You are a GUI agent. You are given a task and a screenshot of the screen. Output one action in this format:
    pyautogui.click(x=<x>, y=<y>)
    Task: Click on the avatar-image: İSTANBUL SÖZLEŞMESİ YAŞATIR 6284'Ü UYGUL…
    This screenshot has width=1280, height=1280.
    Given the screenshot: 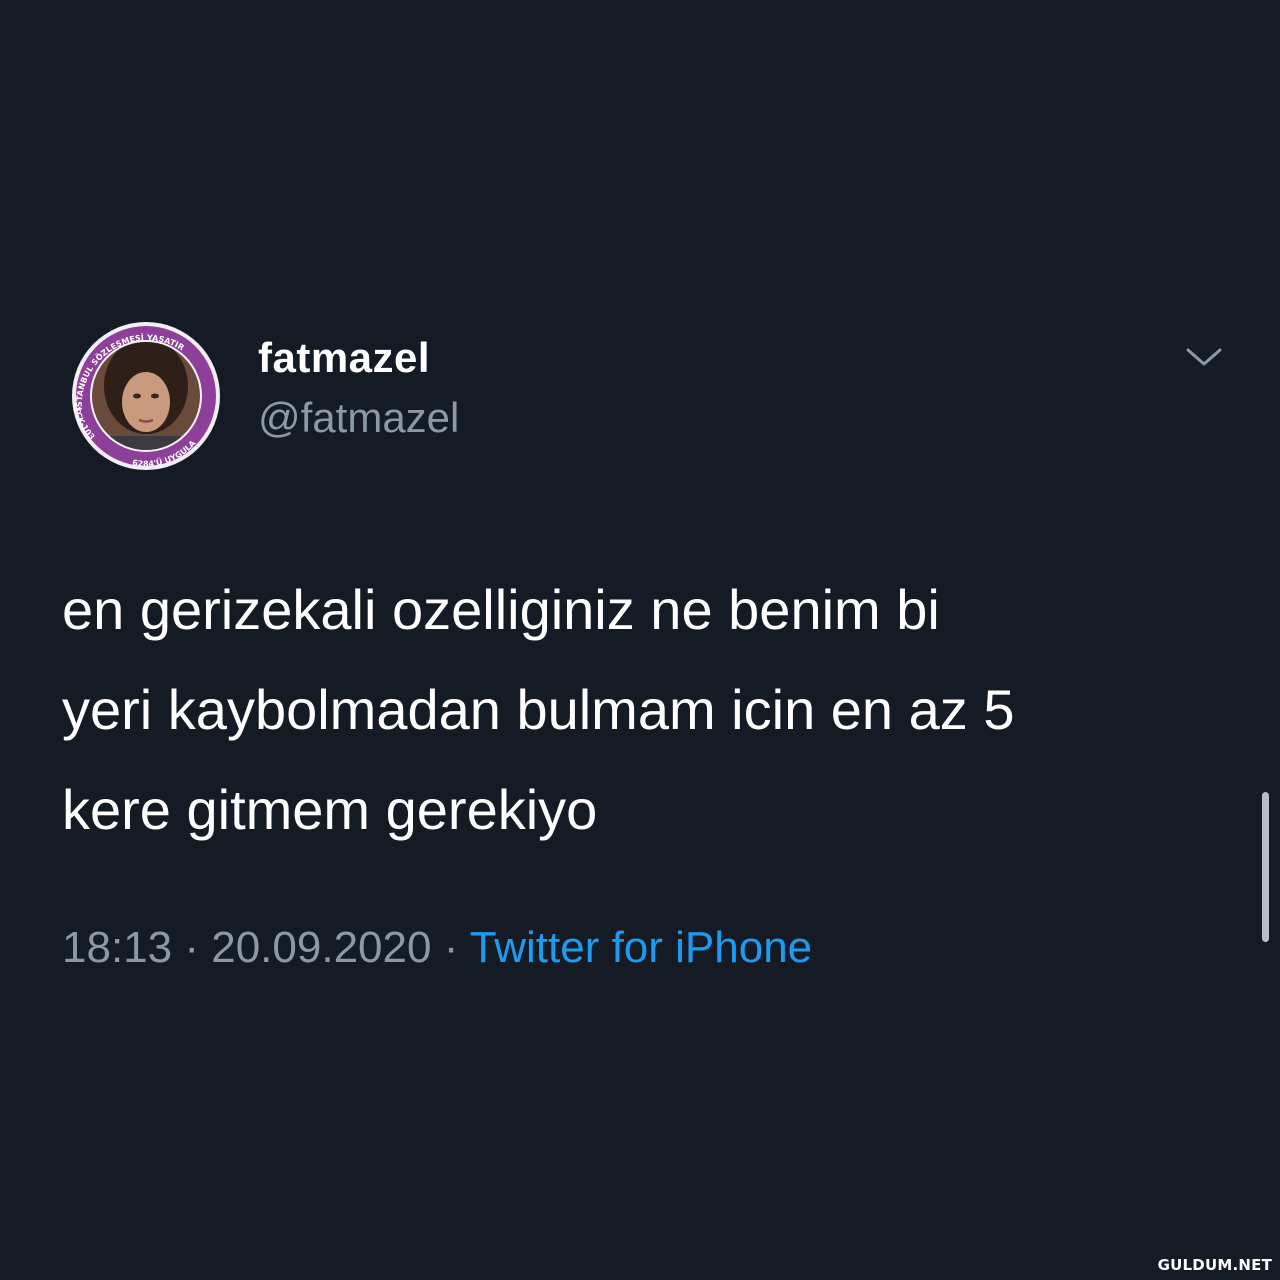 What is the action you would take?
    pyautogui.click(x=146, y=396)
    